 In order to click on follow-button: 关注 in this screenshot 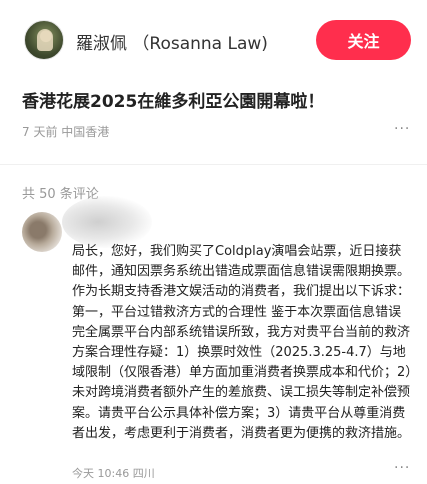, I will do `click(363, 40)`.